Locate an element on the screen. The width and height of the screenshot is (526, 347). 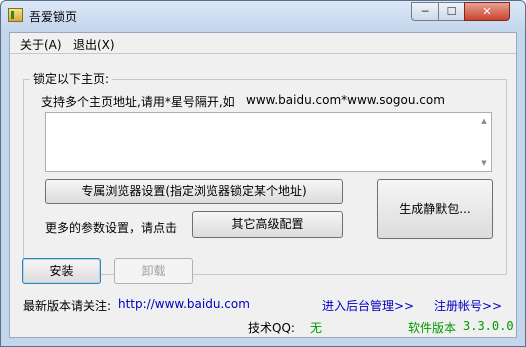
more-settings-label: 更多的参数设置，请点击 is located at coordinates (111, 228).